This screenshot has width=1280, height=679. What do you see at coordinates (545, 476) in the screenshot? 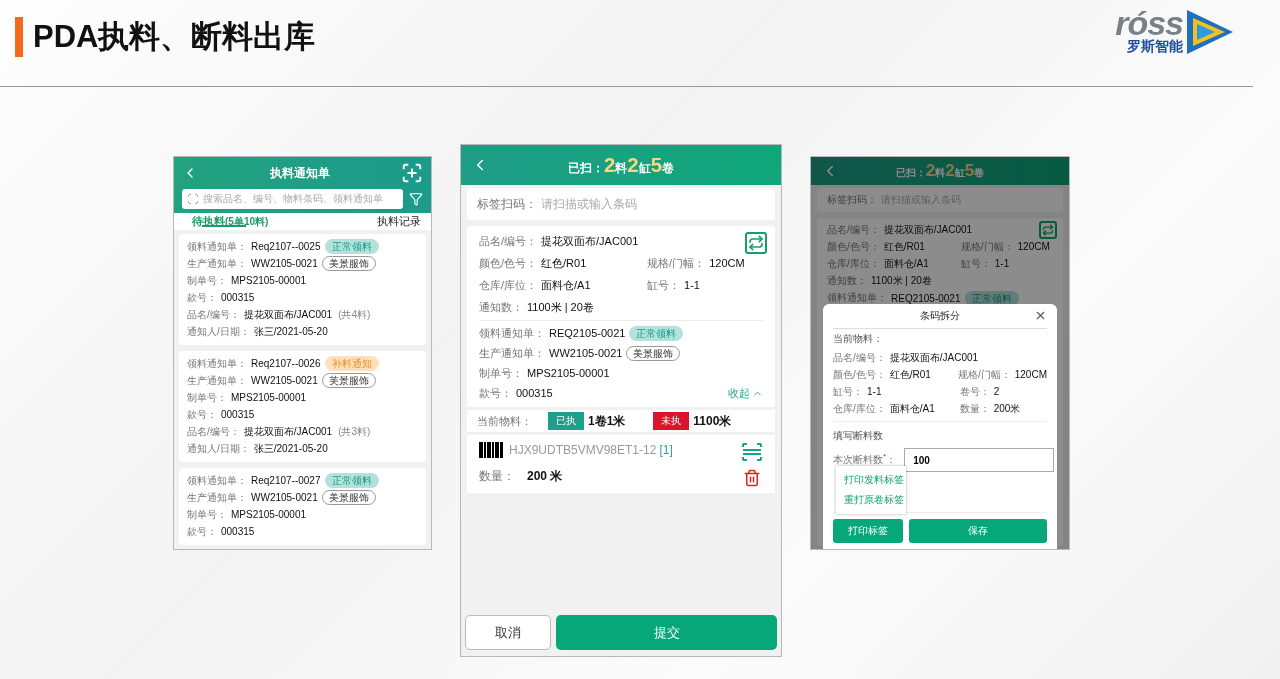
I see `field-value: 200 米` at bounding box center [545, 476].